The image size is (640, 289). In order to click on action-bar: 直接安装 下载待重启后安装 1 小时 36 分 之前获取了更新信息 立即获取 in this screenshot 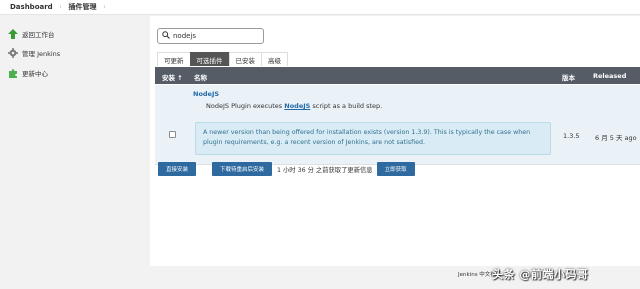, I will do `click(286, 169)`.